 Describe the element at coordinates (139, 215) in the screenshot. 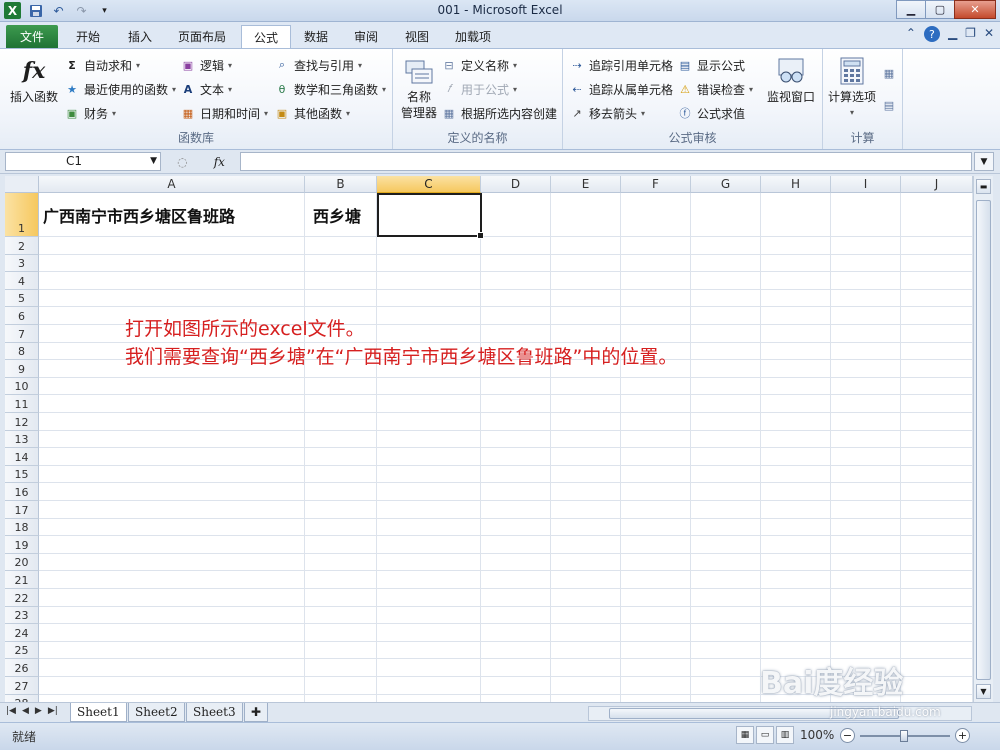

I see `cell-a1: 广西南宁市西乡塘区鲁班路` at that location.